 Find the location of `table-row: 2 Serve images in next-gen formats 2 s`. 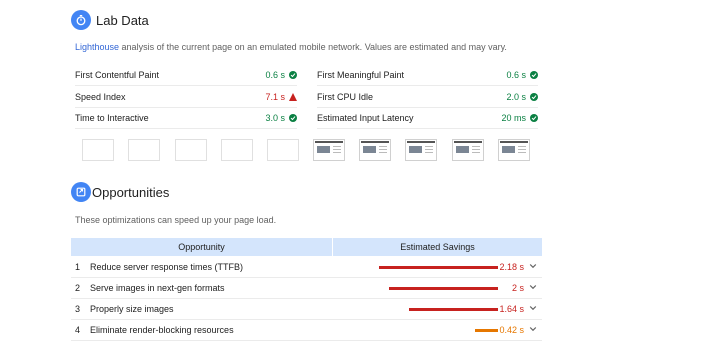

table-row: 2 Serve images in next-gen formats 2 s is located at coordinates (306, 288).